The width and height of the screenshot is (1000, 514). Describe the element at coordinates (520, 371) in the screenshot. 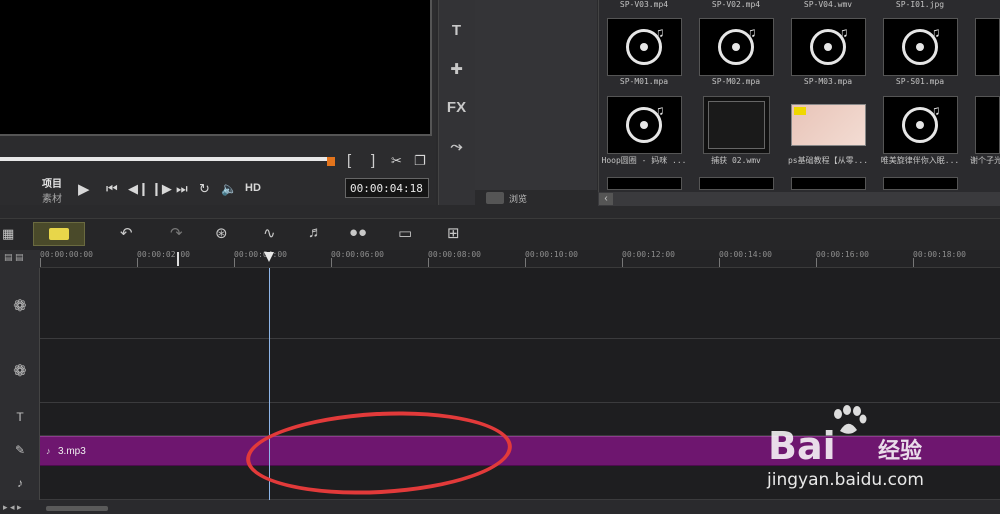

I see `overlay-track` at that location.